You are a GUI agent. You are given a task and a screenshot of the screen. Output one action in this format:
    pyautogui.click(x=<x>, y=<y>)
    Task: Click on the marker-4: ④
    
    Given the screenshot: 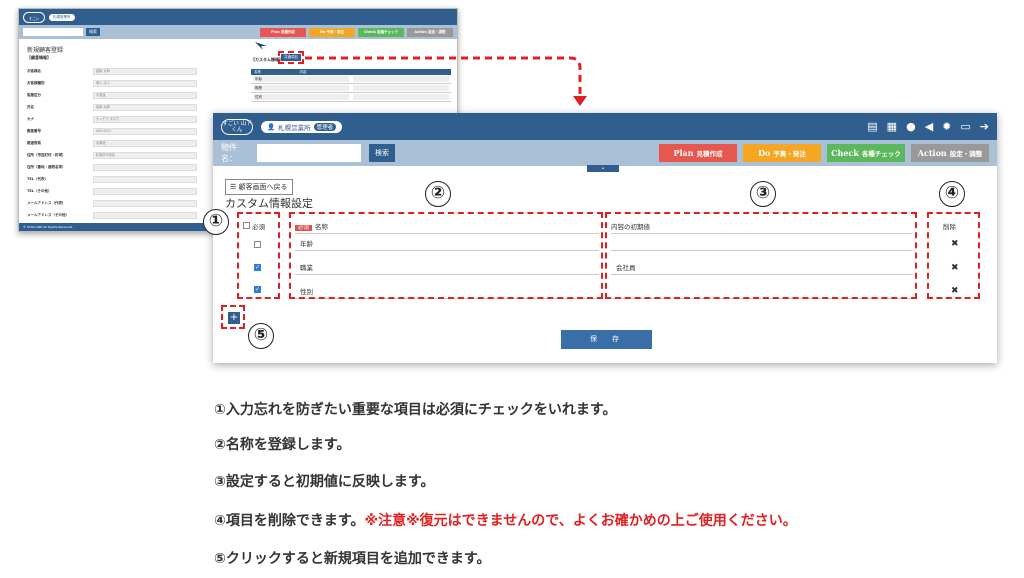 What is the action you would take?
    pyautogui.click(x=952, y=194)
    